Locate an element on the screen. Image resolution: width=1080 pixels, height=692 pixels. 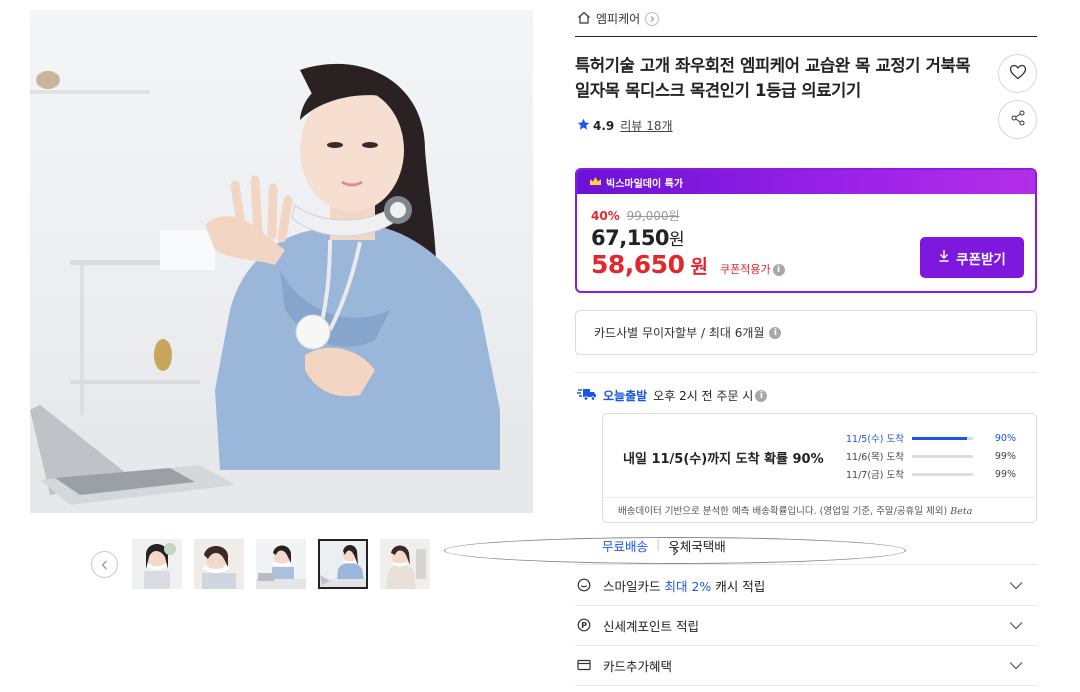
coupon-price-row: 58,650 원 쿠폰적용가 i is located at coordinates (688, 264).